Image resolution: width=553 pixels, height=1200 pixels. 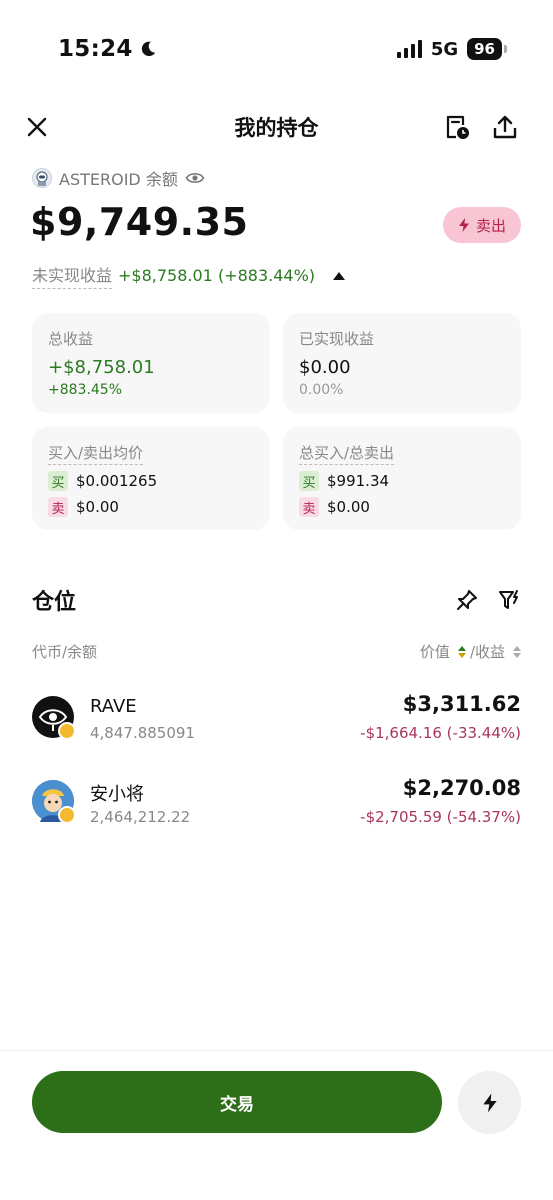 What do you see at coordinates (72, 275) in the screenshot?
I see `unrealized-label: 未实现收益` at bounding box center [72, 275].